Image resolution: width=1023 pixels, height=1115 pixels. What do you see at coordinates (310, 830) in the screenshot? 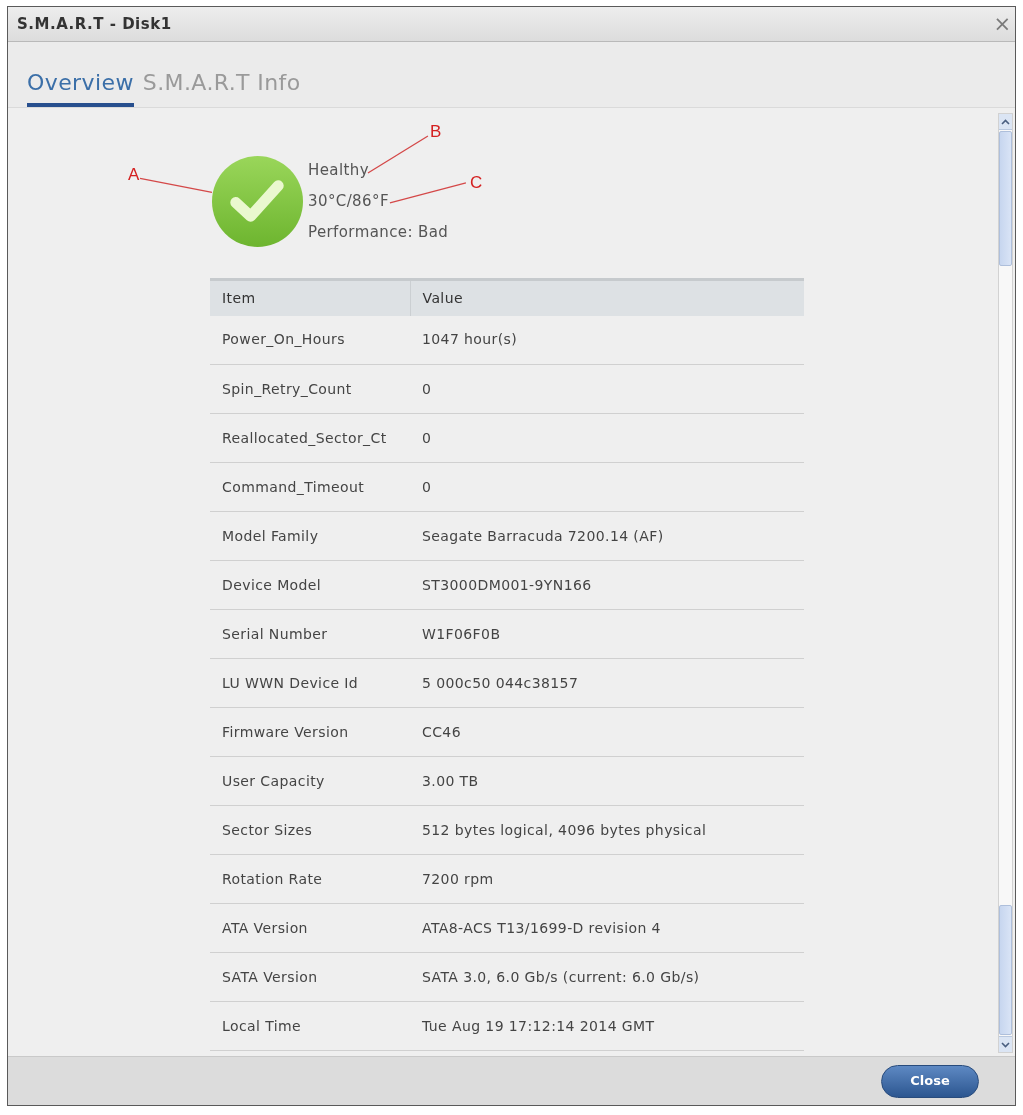
I see `table-cell: Sector Sizes` at bounding box center [310, 830].